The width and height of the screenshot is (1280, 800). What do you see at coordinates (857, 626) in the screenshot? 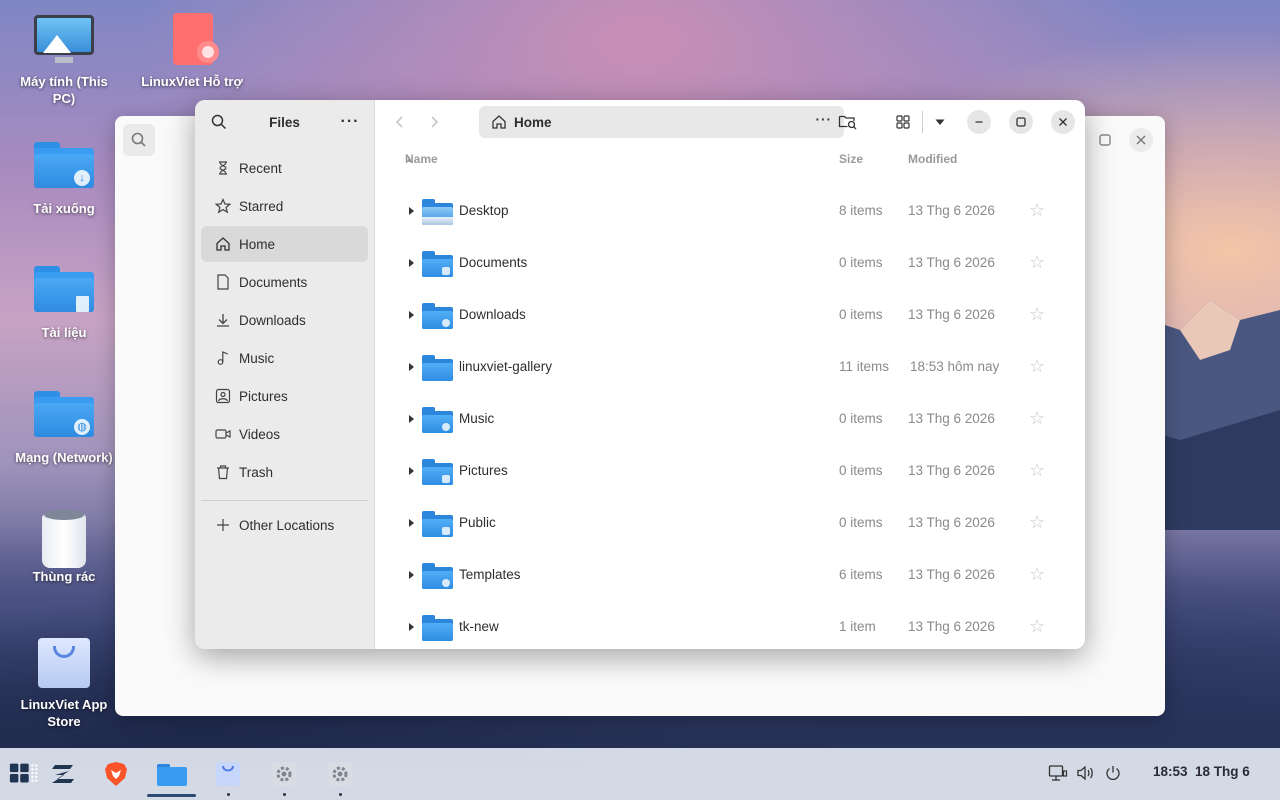
I see `file-size: 1 item` at bounding box center [857, 626].